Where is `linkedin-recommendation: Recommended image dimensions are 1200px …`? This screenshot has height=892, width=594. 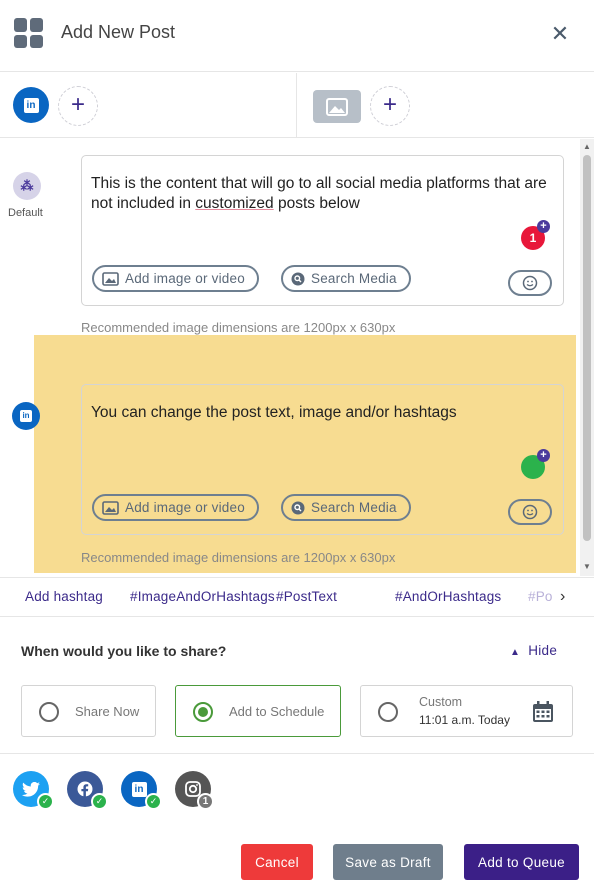 linkedin-recommendation: Recommended image dimensions are 1200px … is located at coordinates (238, 557).